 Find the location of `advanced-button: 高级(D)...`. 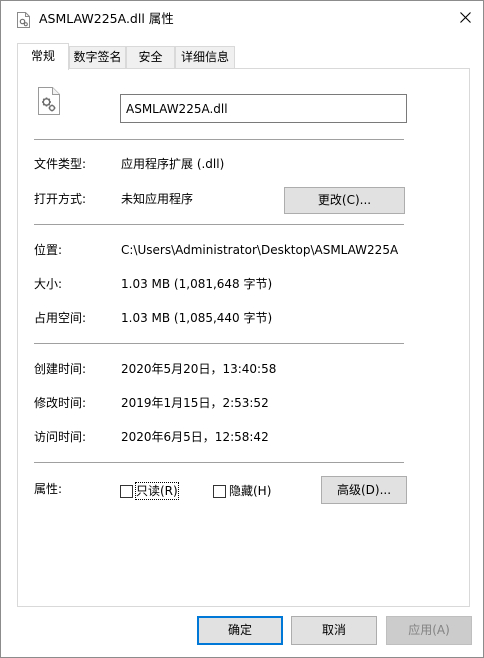

advanced-button: 高级(D)... is located at coordinates (364, 490).